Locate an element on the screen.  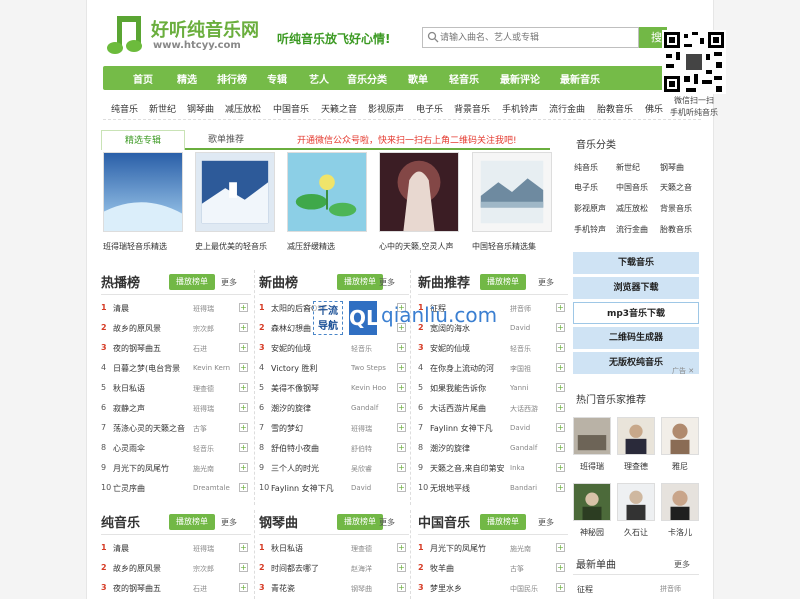
song-row: 2 牧羊曲 古筝 + is located at coordinates (493, 568).